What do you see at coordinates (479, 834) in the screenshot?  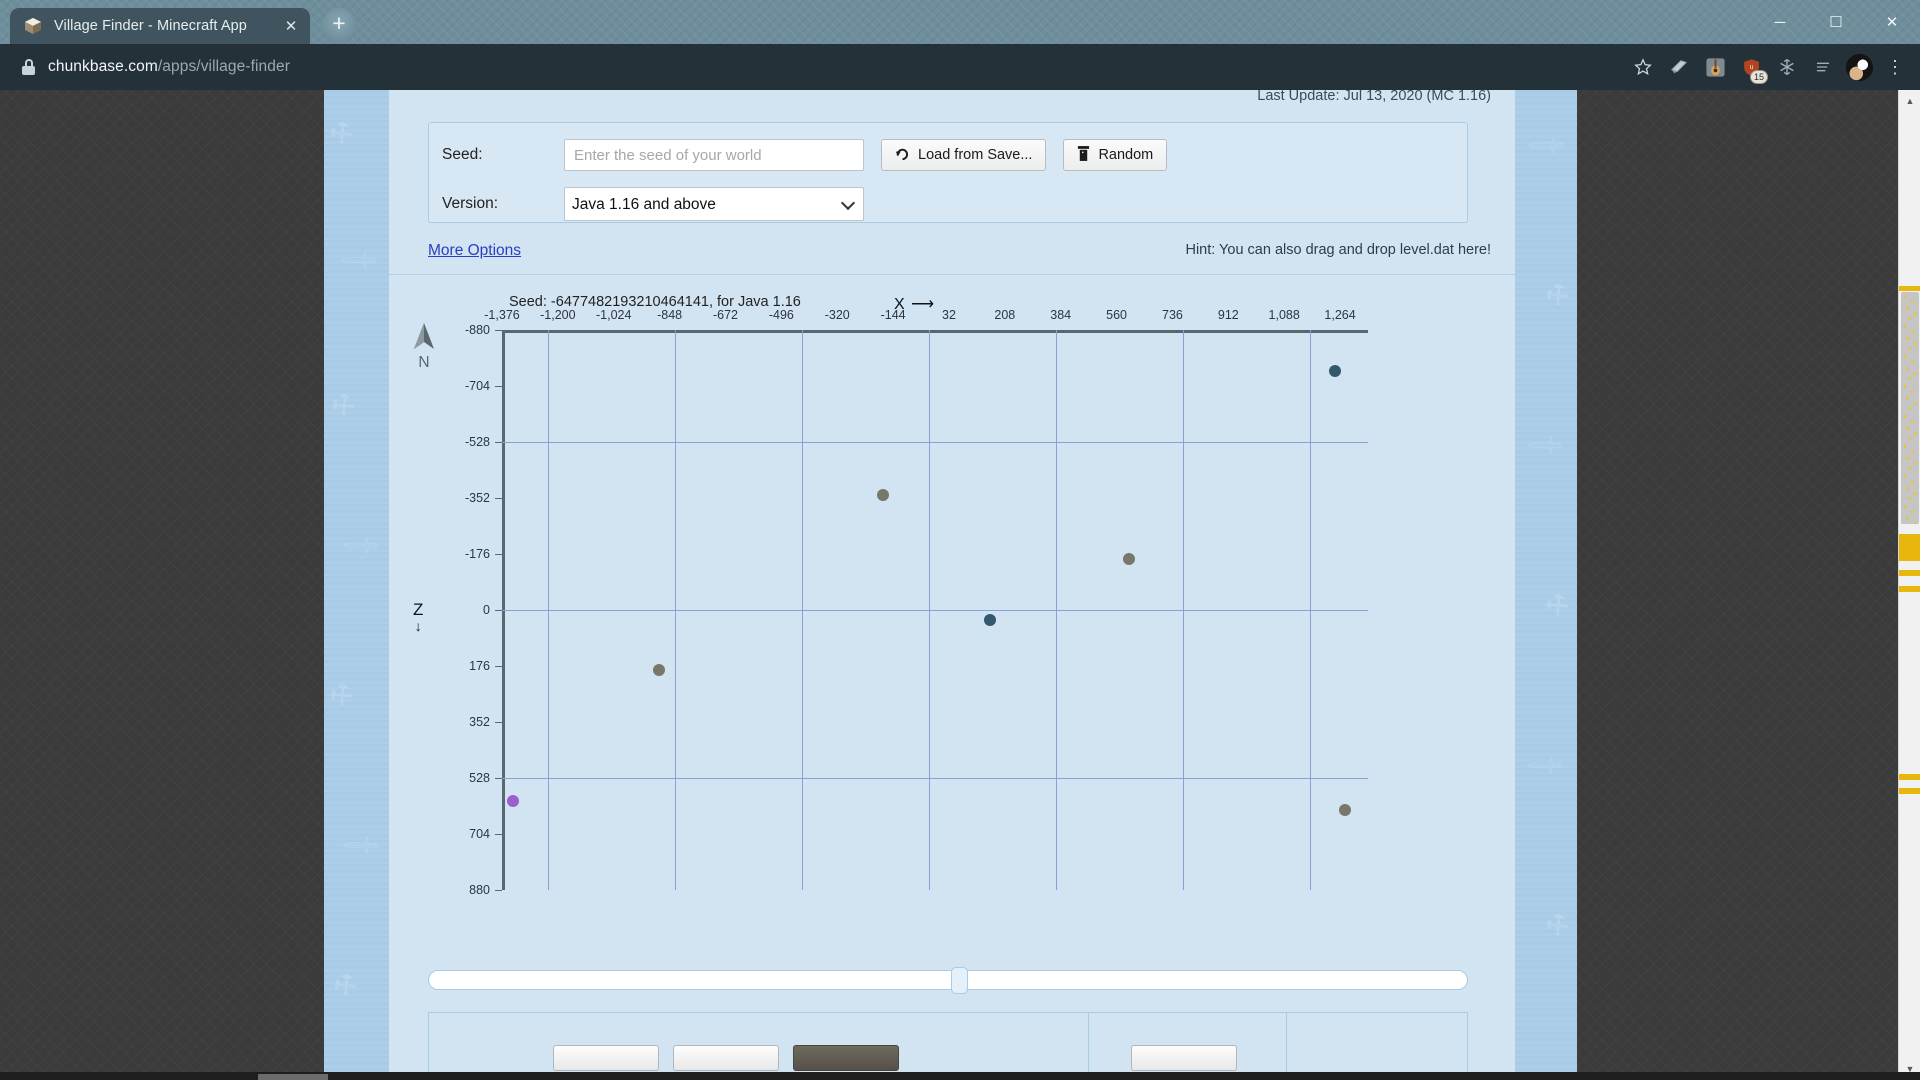 I see `y-tick-label: 704` at bounding box center [479, 834].